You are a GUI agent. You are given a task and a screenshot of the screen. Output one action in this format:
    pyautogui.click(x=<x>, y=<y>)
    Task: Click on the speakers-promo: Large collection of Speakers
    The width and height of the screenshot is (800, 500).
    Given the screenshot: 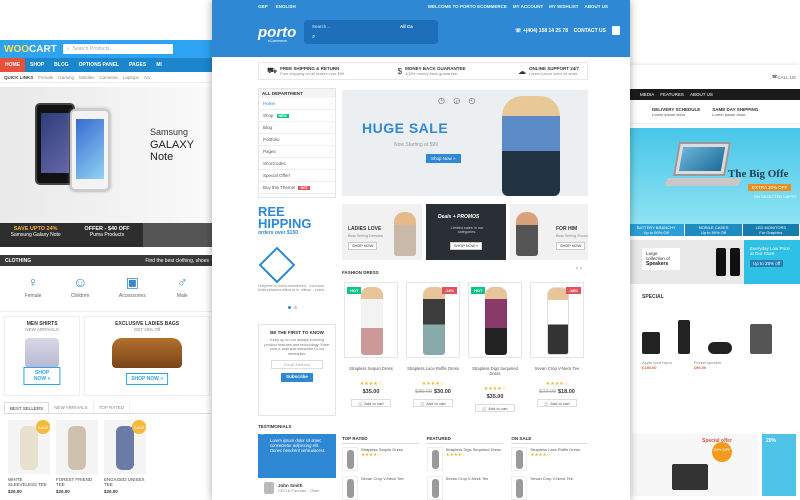 What is the action you would take?
    pyautogui.click(x=686, y=262)
    